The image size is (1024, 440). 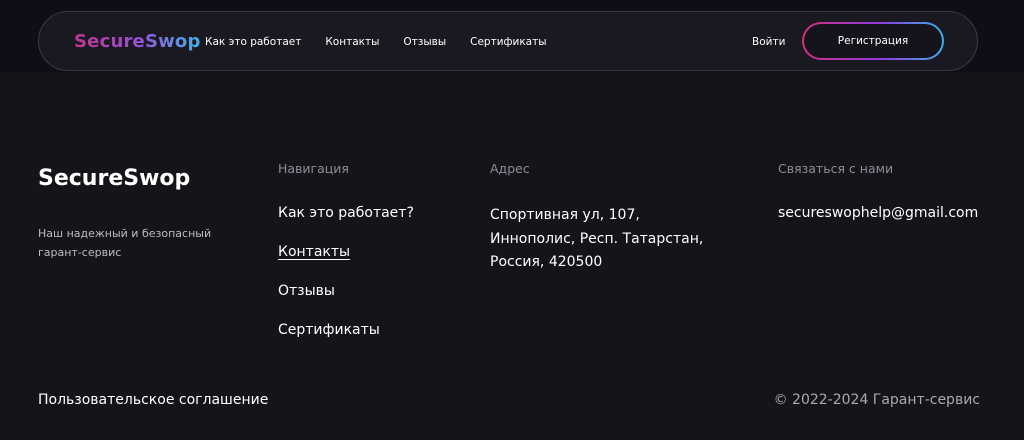 I want to click on footer-contact-title: Связаться с нами, so click(x=836, y=168).